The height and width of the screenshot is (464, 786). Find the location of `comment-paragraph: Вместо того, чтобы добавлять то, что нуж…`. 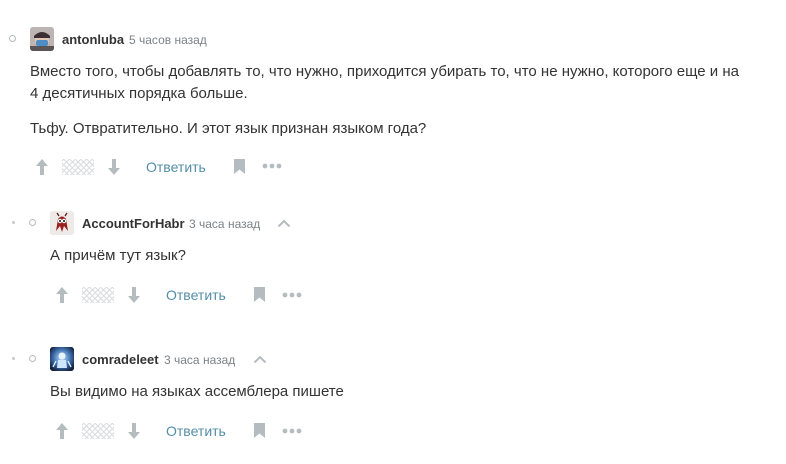

comment-paragraph: Вместо того, чтобы добавлять то, что нуж… is located at coordinates (384, 82).